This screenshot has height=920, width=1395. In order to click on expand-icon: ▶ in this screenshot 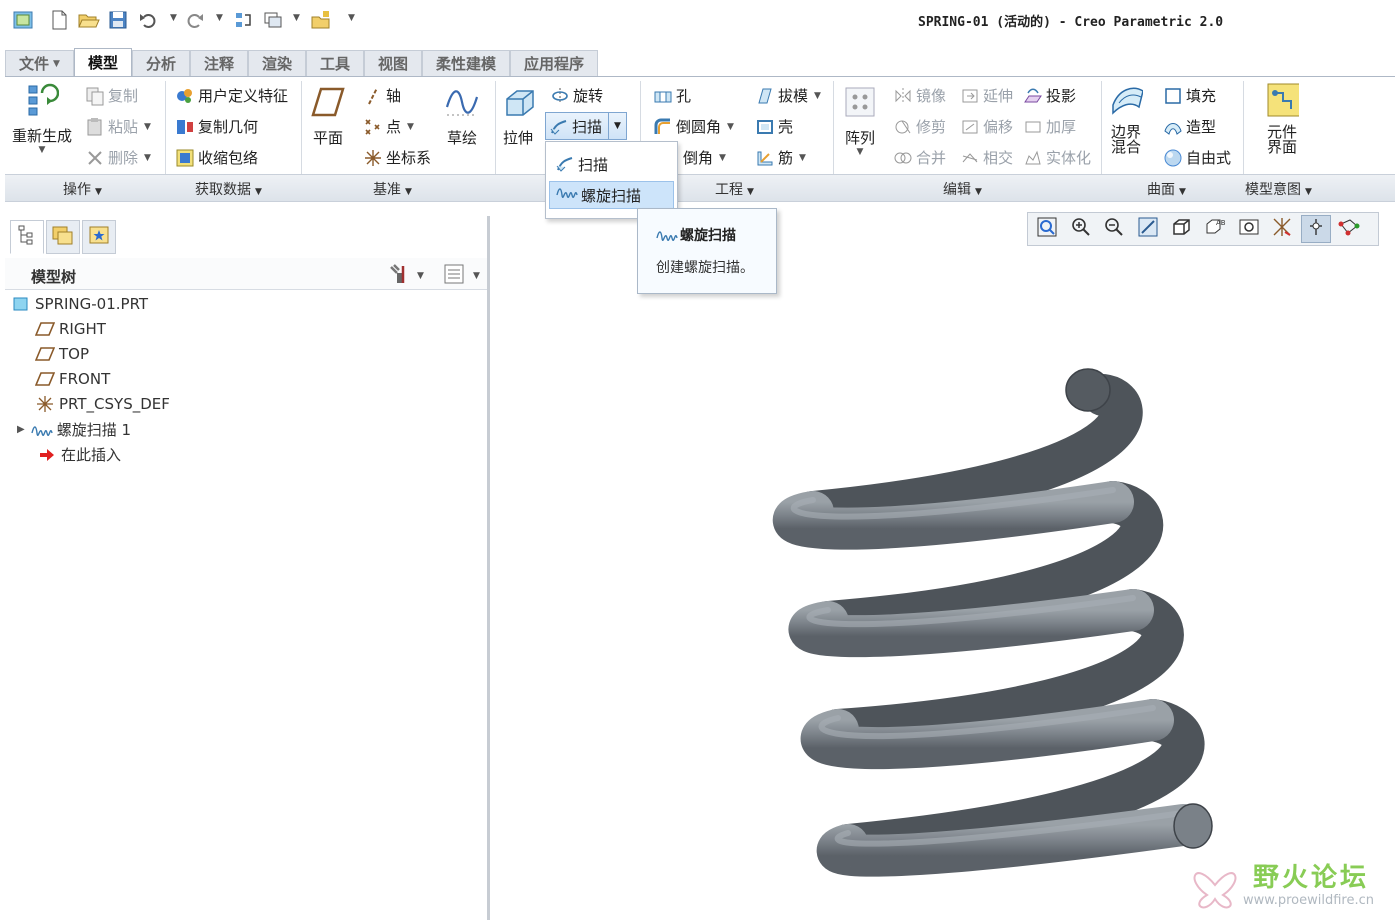, I will do `click(21, 429)`.